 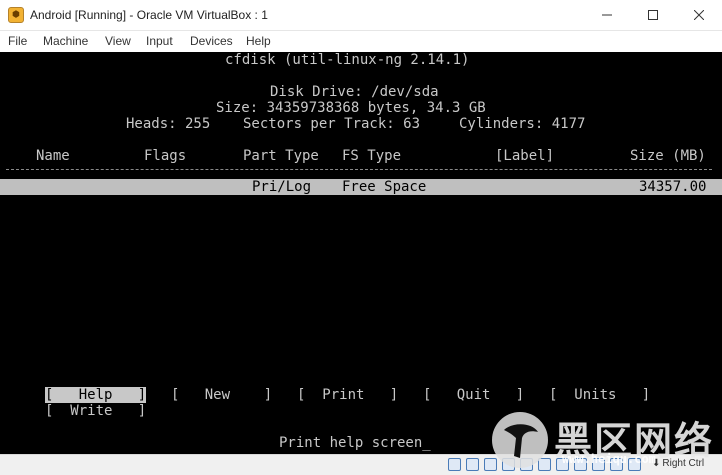 I want to click on column-size: Size (MB), so click(x=668, y=156).